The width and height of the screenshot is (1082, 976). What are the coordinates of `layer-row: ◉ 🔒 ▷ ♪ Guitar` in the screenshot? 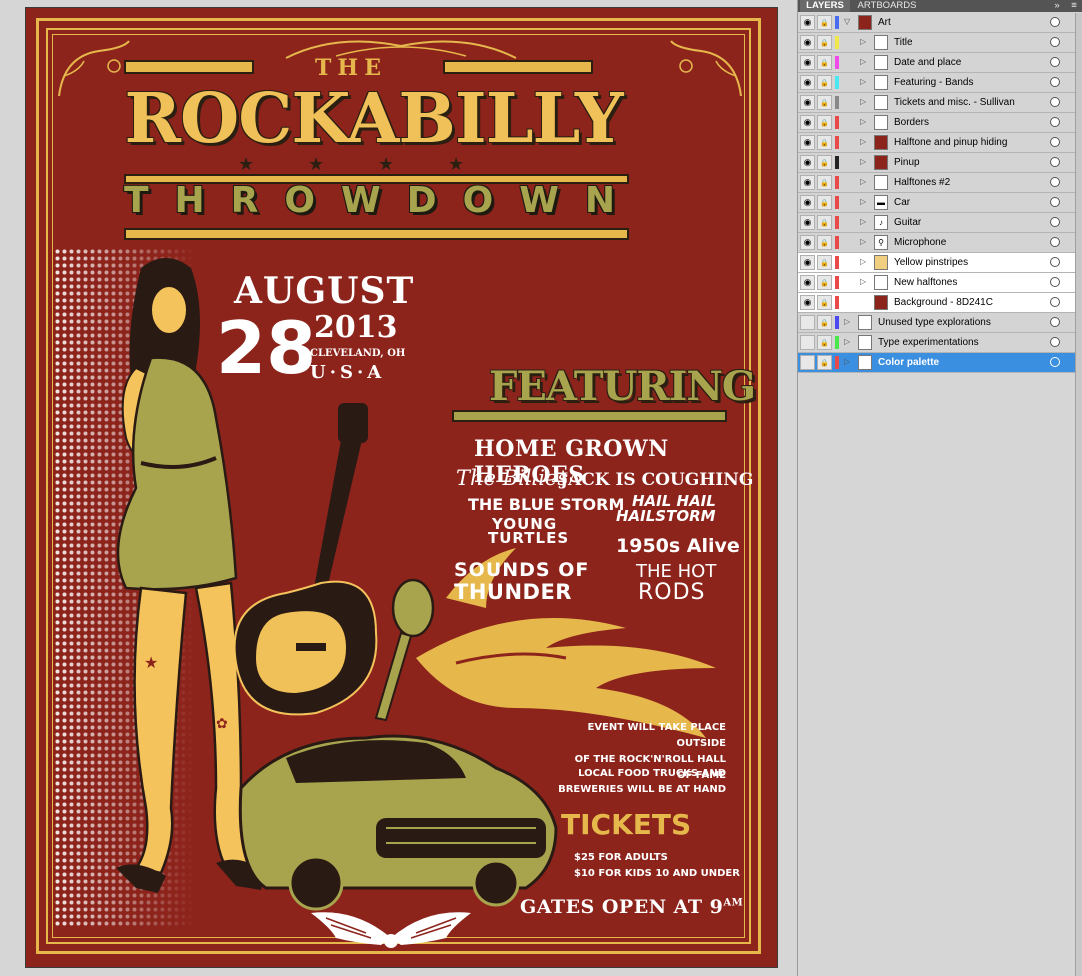 It's located at (936, 223).